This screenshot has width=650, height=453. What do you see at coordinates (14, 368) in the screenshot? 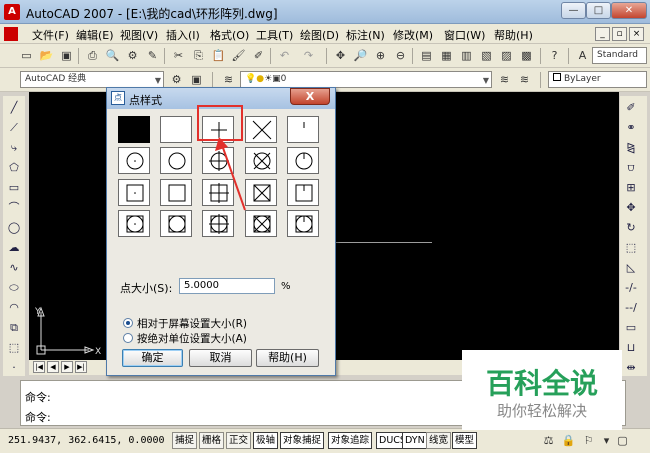
I see `point-icon: ·` at bounding box center [14, 368].